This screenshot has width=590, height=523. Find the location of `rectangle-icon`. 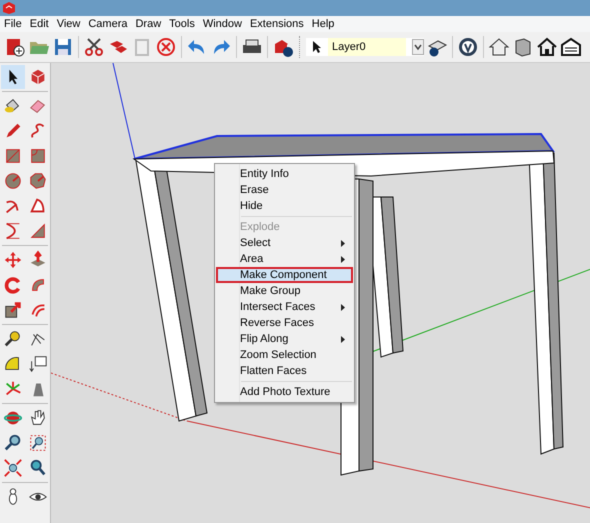

rectangle-icon is located at coordinates (13, 156).